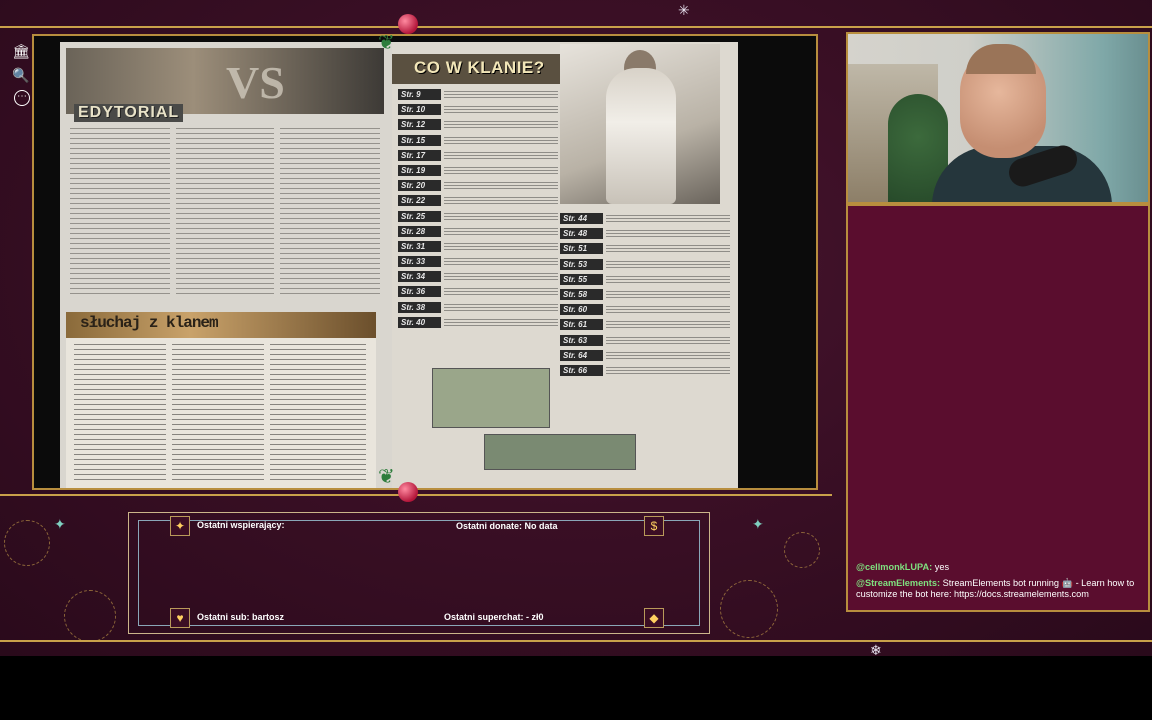 The height and width of the screenshot is (720, 1152). I want to click on photo-illustration, so click(640, 124).